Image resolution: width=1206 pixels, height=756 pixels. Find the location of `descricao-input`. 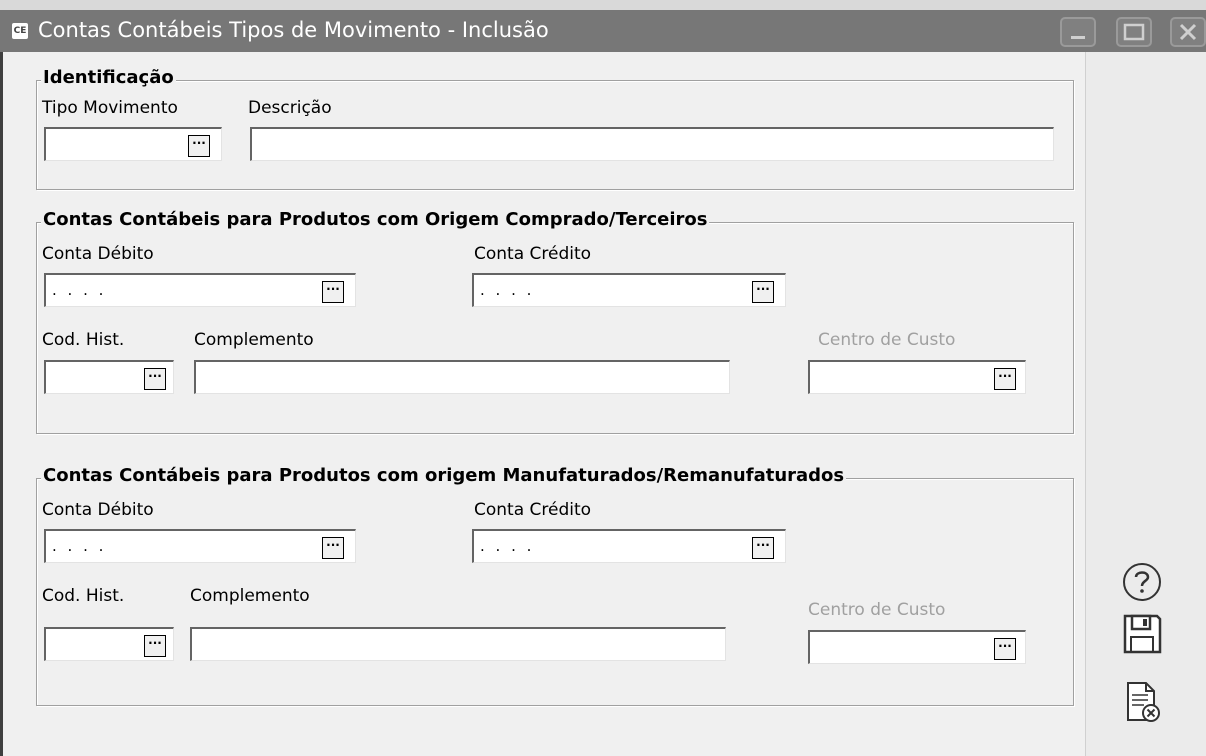

descricao-input is located at coordinates (652, 144).